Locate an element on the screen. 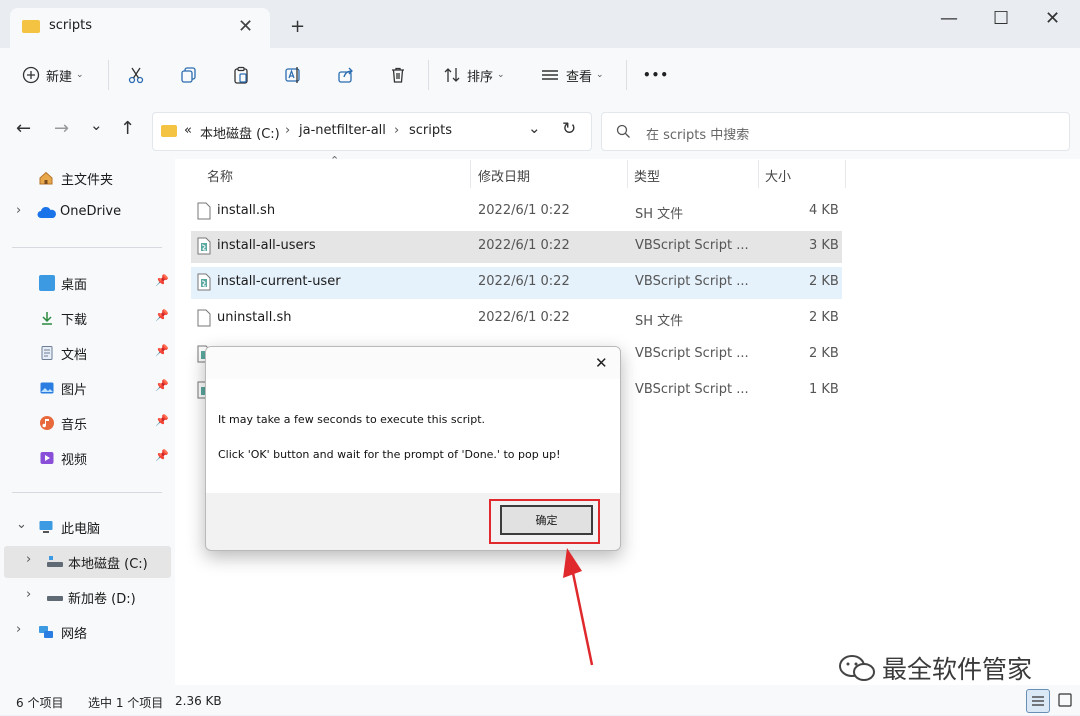  sidebar-item-downloads: 下载 📌 is located at coordinates (87, 318).